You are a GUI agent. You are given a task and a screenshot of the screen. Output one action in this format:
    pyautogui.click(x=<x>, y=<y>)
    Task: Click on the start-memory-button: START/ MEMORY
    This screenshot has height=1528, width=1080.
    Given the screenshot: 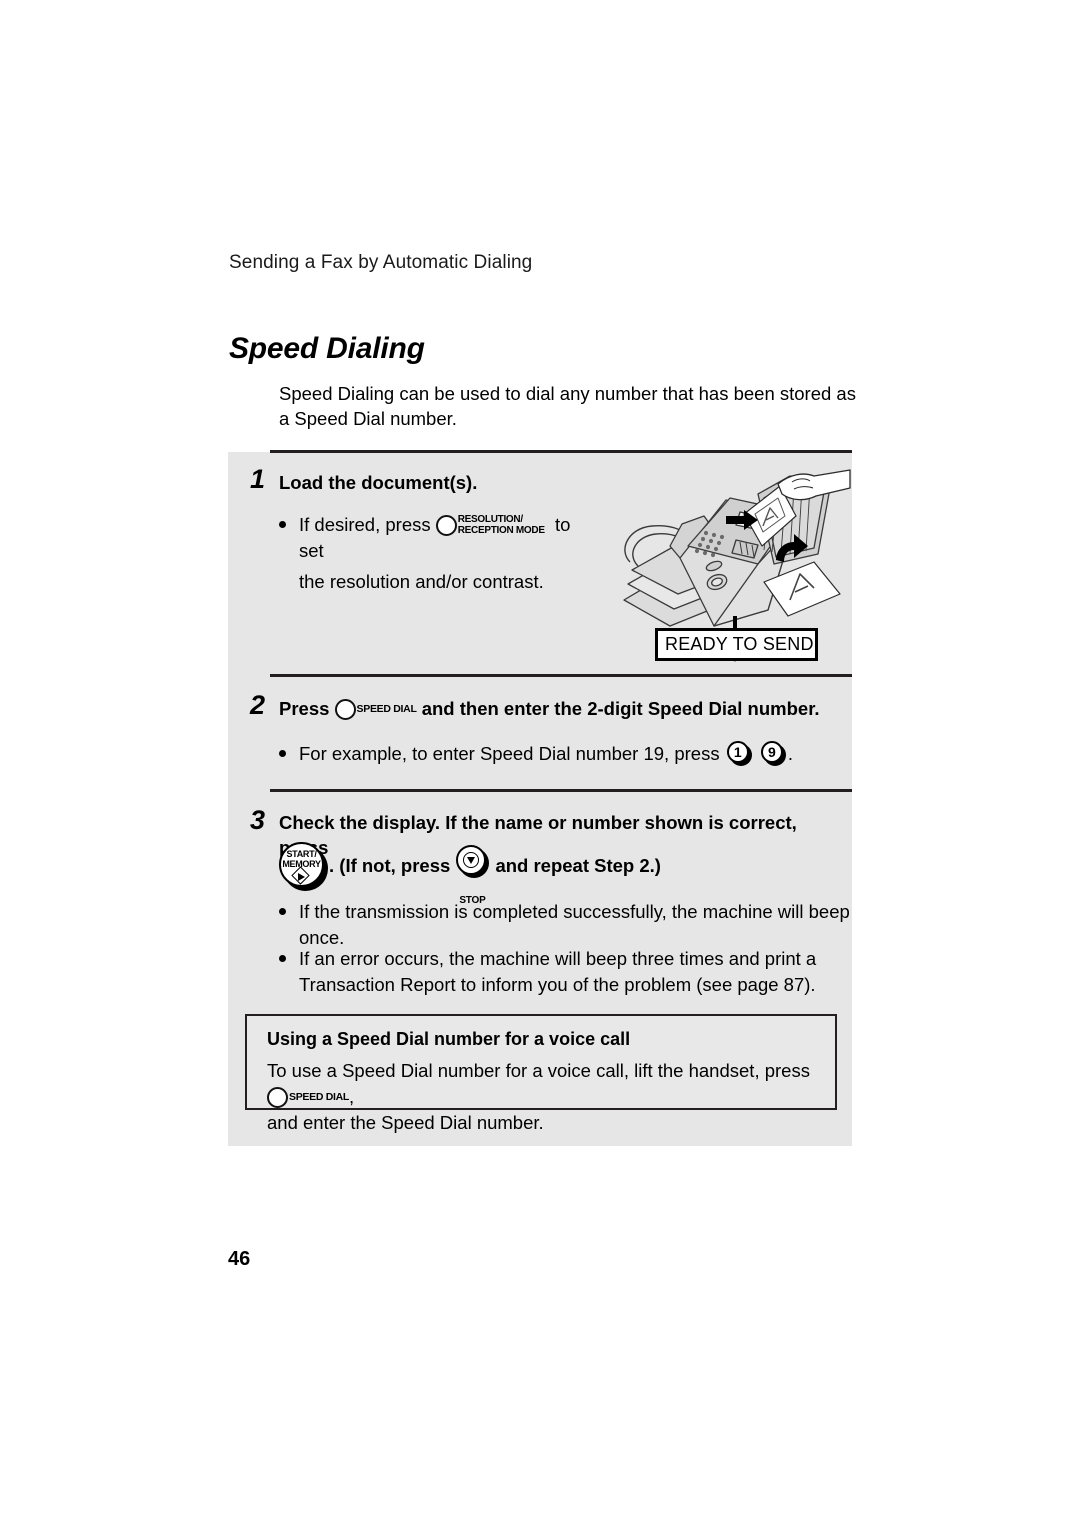 What is the action you would take?
    pyautogui.click(x=304, y=867)
    